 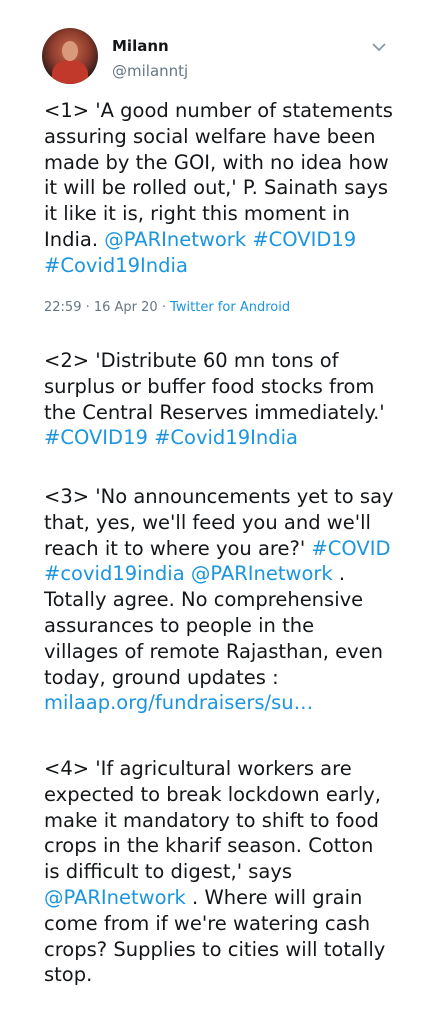 What do you see at coordinates (230, 307) in the screenshot?
I see `tweet-source-link: Twitter for Android` at bounding box center [230, 307].